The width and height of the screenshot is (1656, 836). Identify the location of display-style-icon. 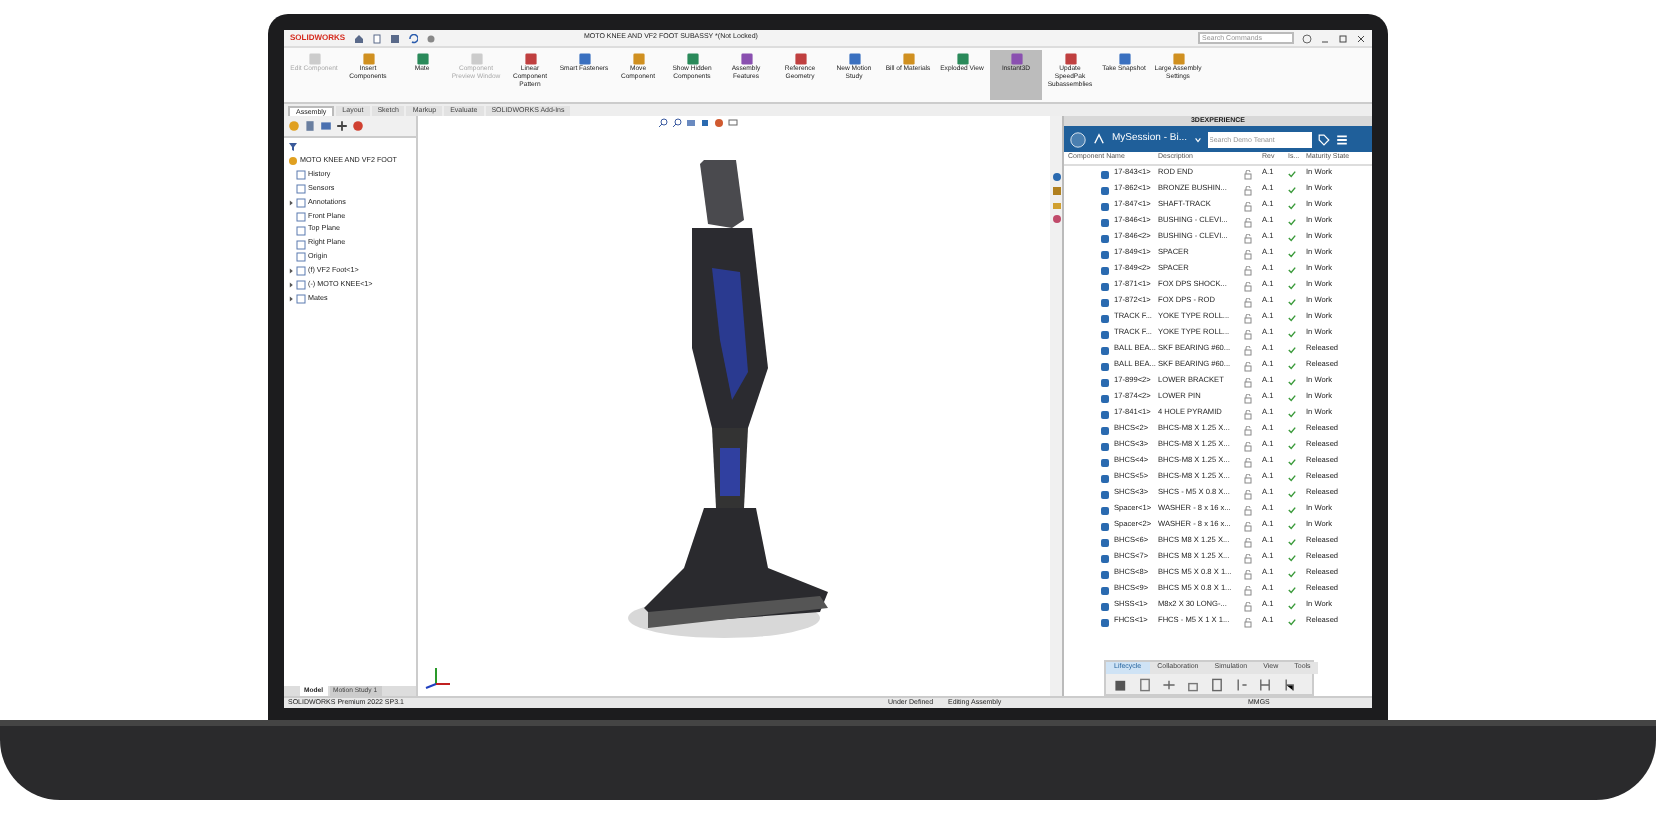
(705, 123).